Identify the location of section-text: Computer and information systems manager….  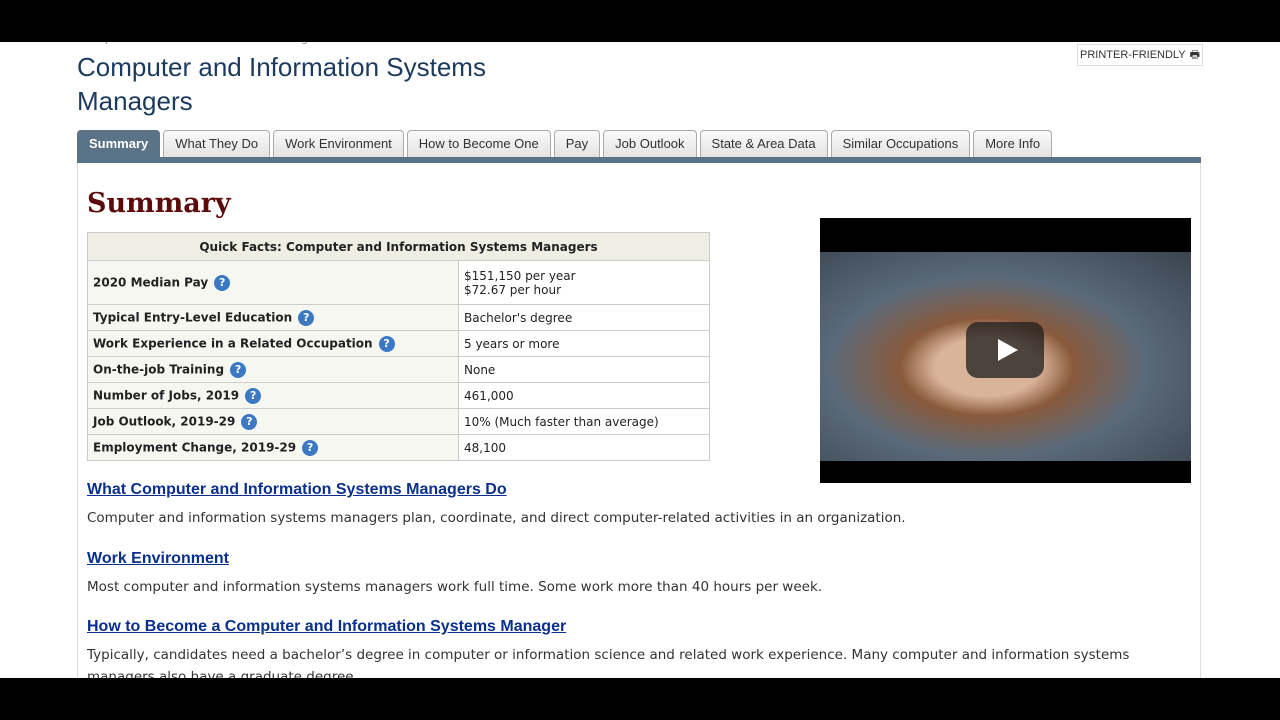
(496, 518).